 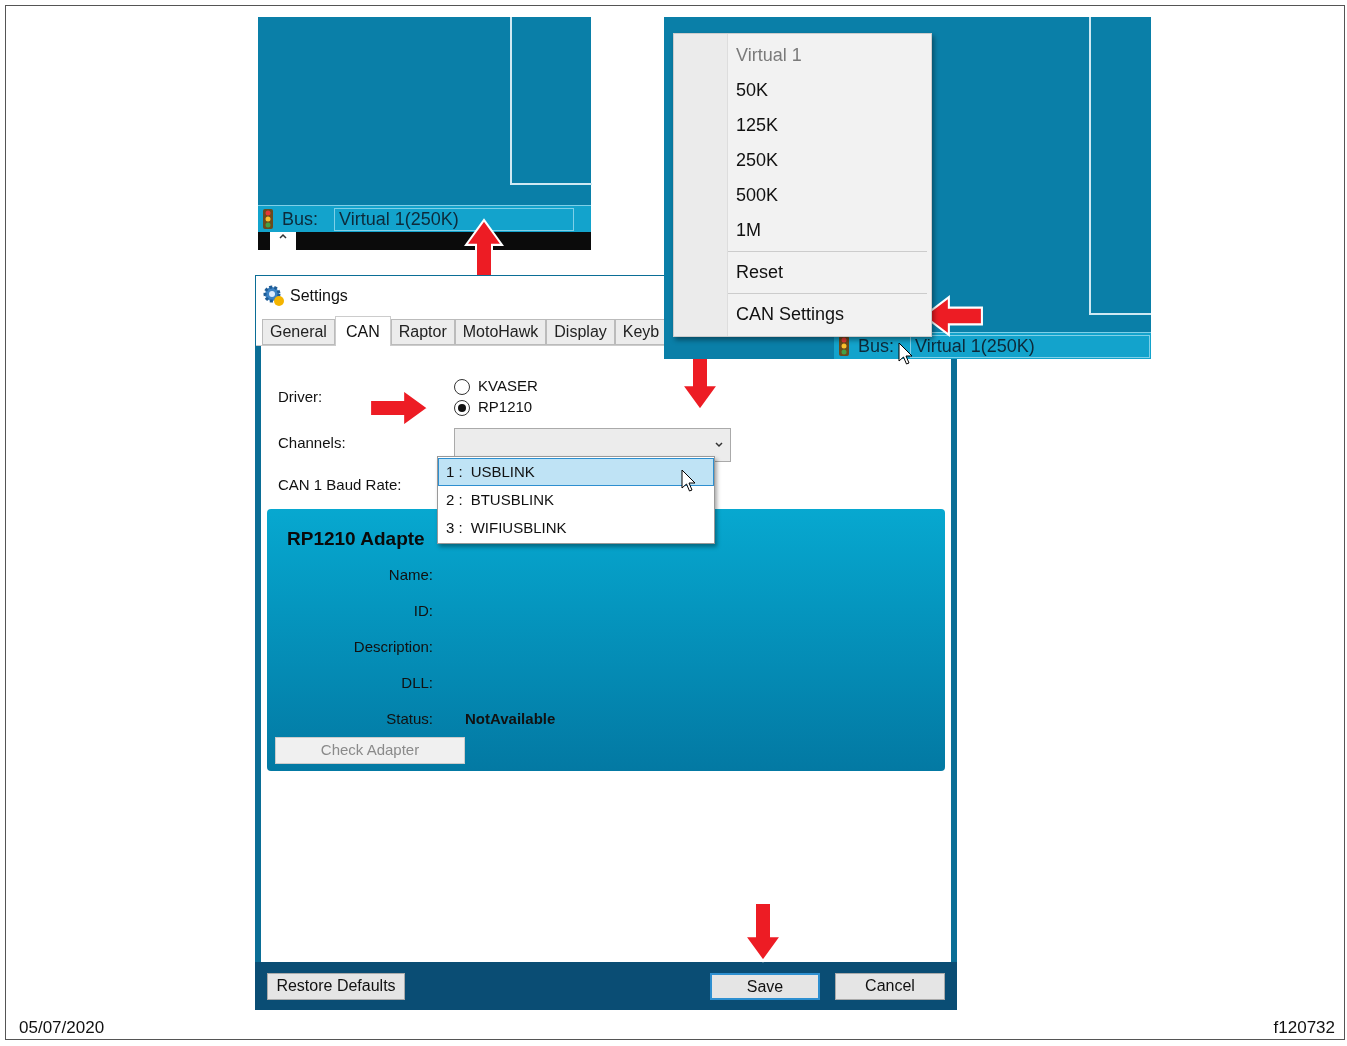 I want to click on option-label: BTUSBLINK, so click(x=512, y=499).